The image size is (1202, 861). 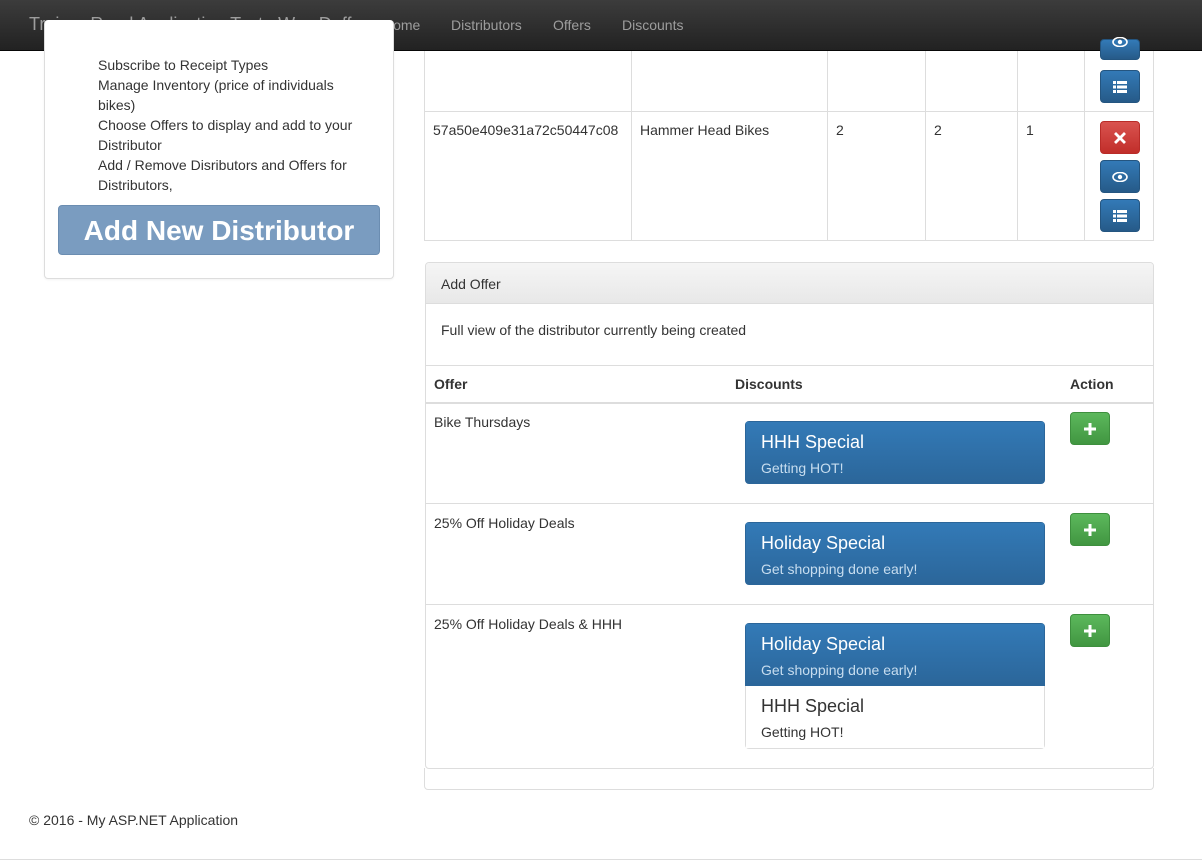 I want to click on distributor-id: 57a50e409e31a72c50447c08, so click(x=526, y=130).